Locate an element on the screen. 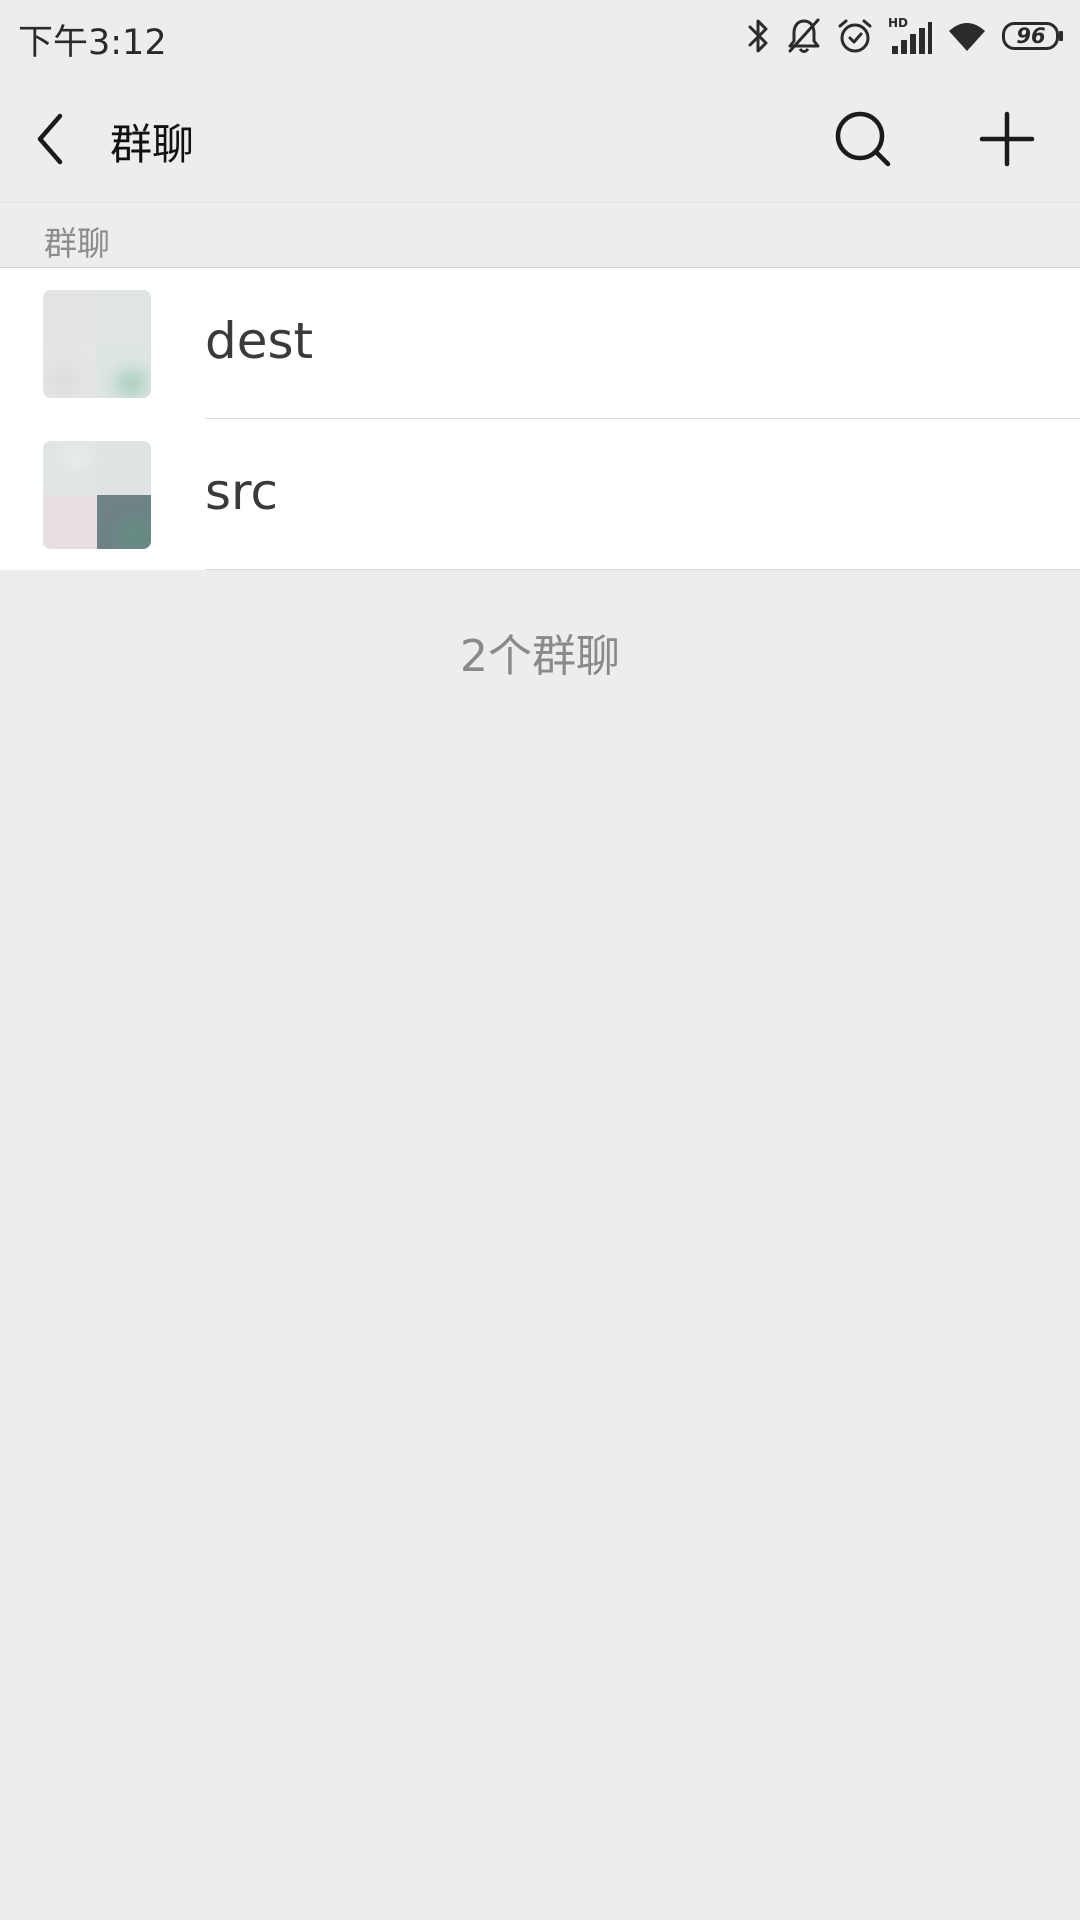 The image size is (1080, 1920). hd-badge: HD is located at coordinates (898, 23).